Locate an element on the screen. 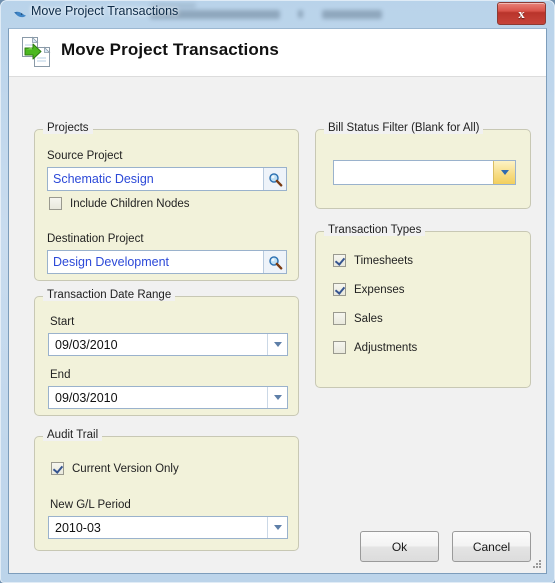 The width and height of the screenshot is (555, 583). gl-period-dropdown-button is located at coordinates (277, 527).